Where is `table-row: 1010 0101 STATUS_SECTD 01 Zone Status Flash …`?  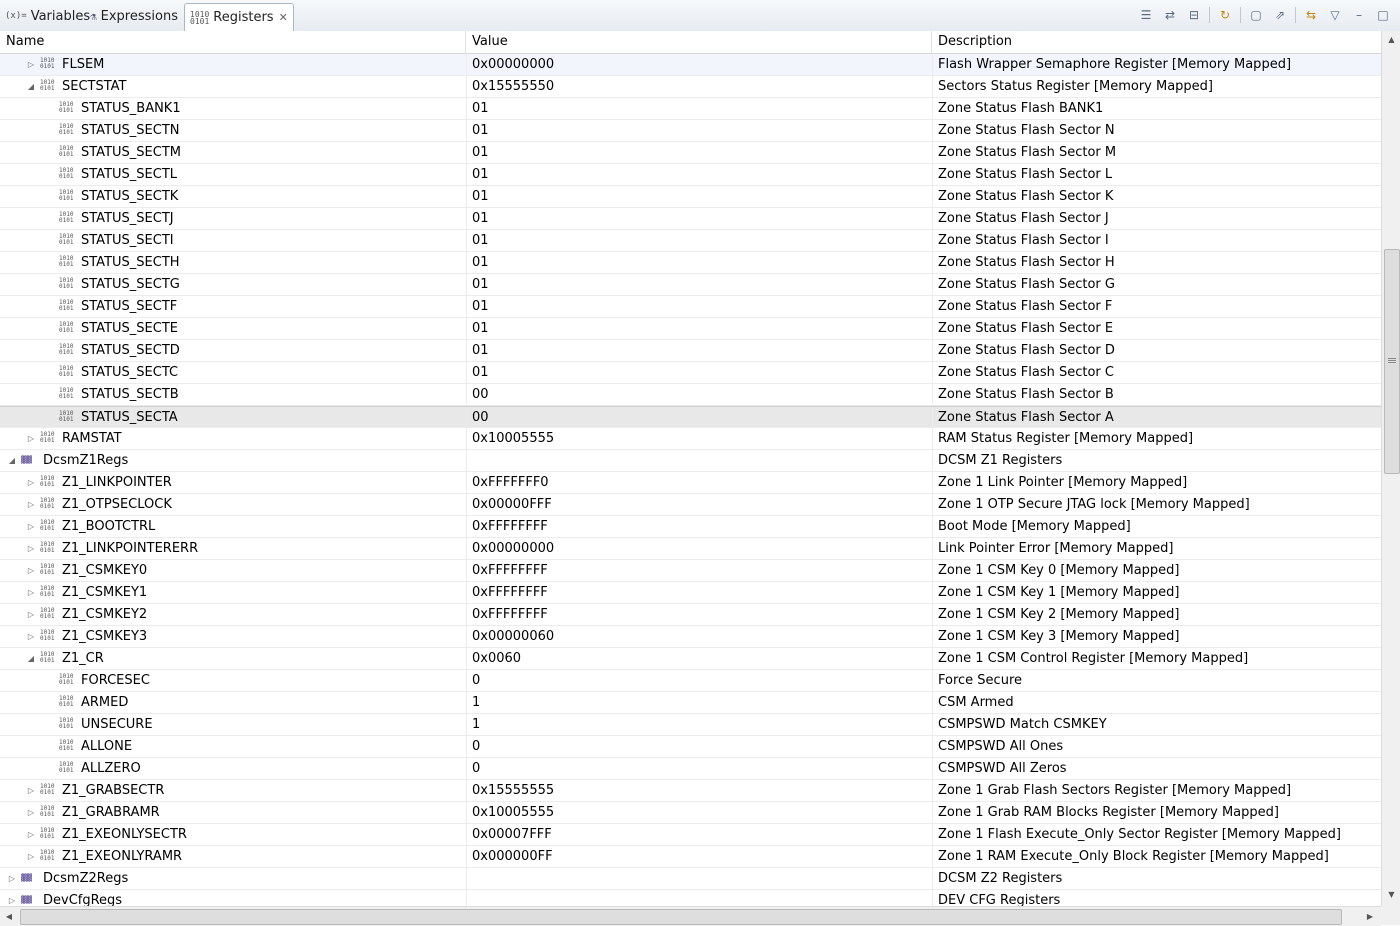 table-row: 1010 0101 STATUS_SECTD 01 Zone Status Flash … is located at coordinates (690, 351).